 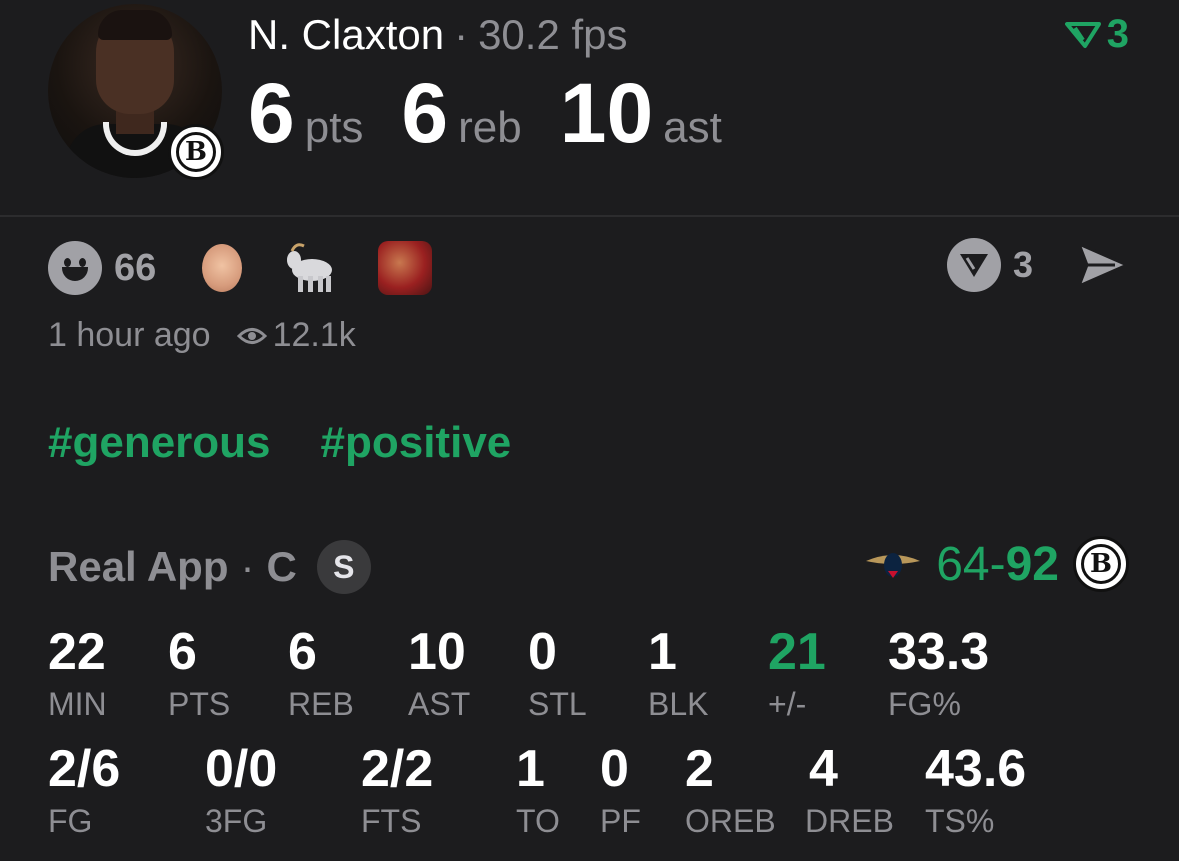 I want to click on stat-label: TS%, so click(x=960, y=821).